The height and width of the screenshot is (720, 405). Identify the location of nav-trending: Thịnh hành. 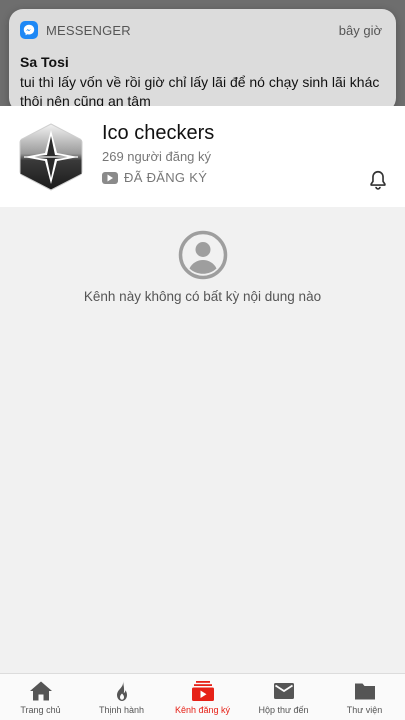
(121, 697).